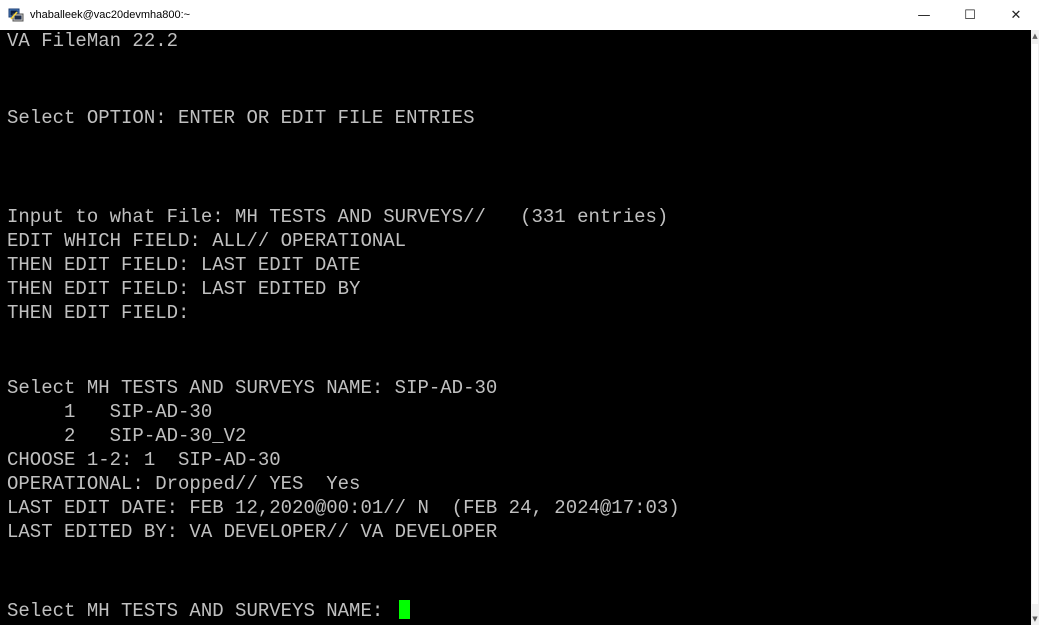 Image resolution: width=1039 pixels, height=625 pixels. Describe the element at coordinates (184, 484) in the screenshot. I see `terminal-line: OPERATIONAL: Dropped// YES Yes` at that location.